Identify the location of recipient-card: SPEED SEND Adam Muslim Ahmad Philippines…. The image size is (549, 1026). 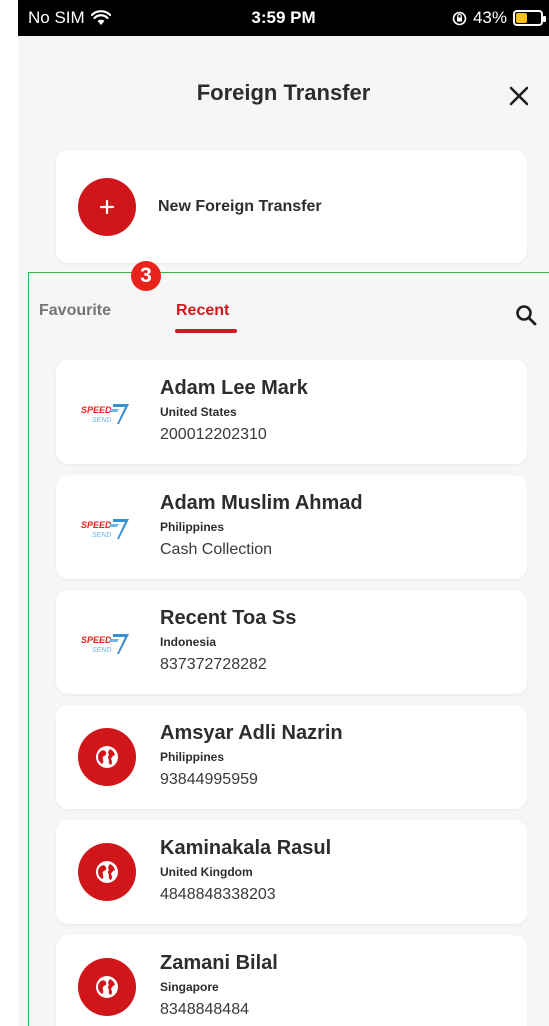
(291, 527).